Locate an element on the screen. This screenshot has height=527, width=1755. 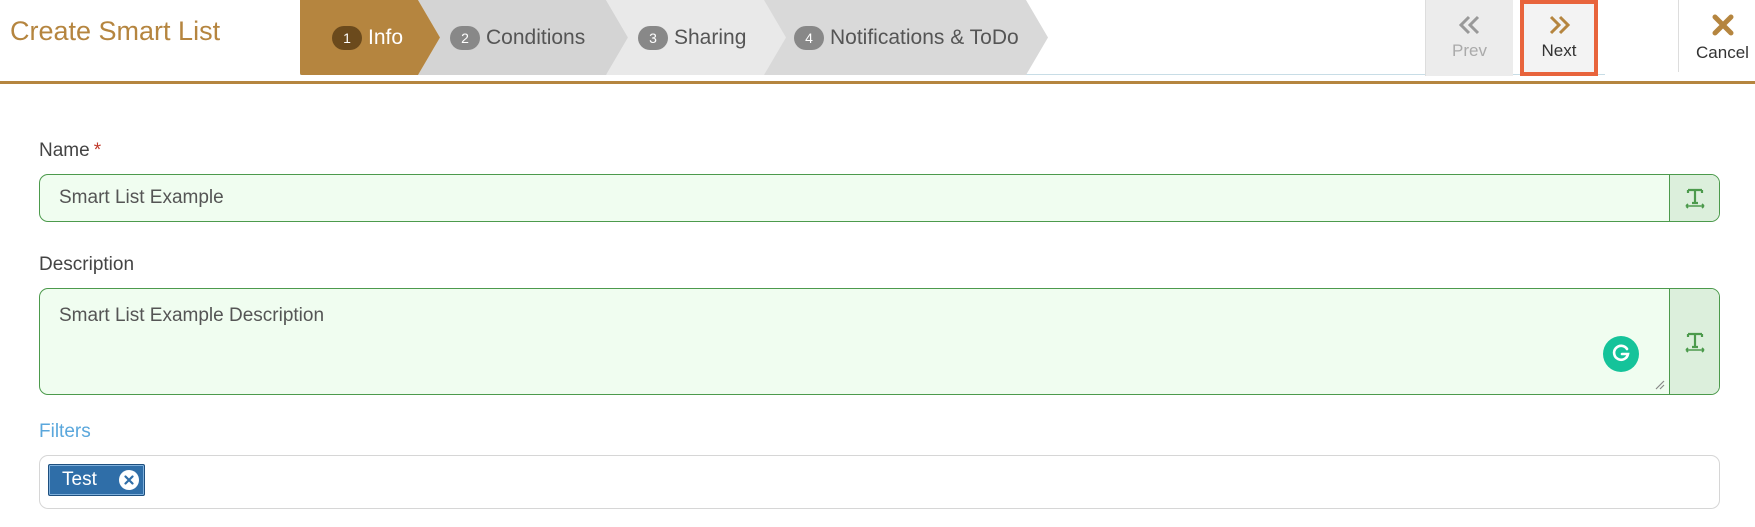
step-number-badge: 3 is located at coordinates (653, 37).